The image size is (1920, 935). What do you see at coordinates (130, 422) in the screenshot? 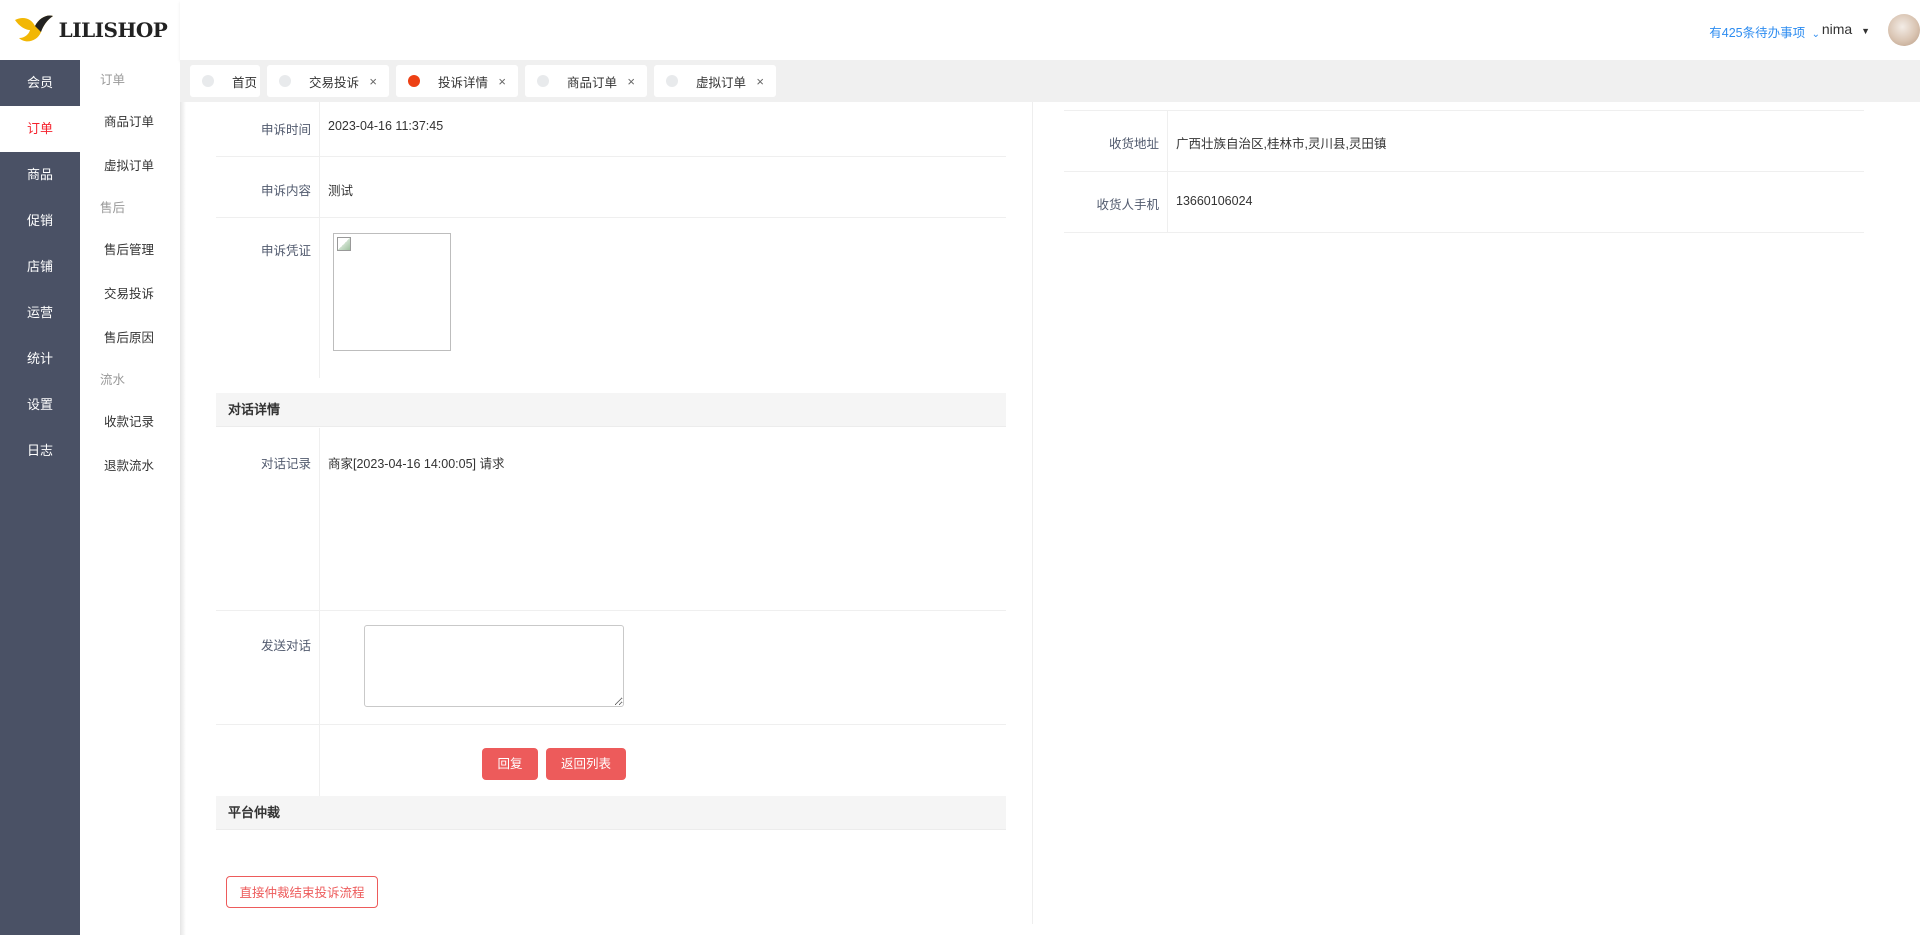
I see `sub-nav-receipt-record: 收款记录` at bounding box center [130, 422].